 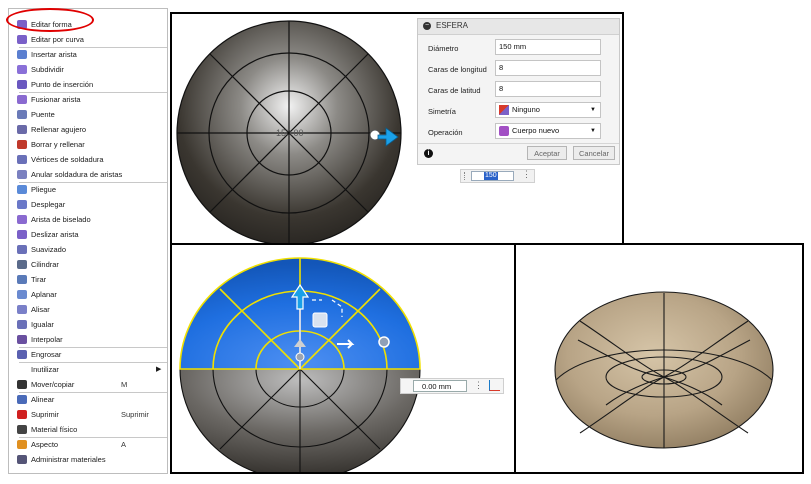 I want to click on menu-item-12: Desplegar, so click(x=88, y=204).